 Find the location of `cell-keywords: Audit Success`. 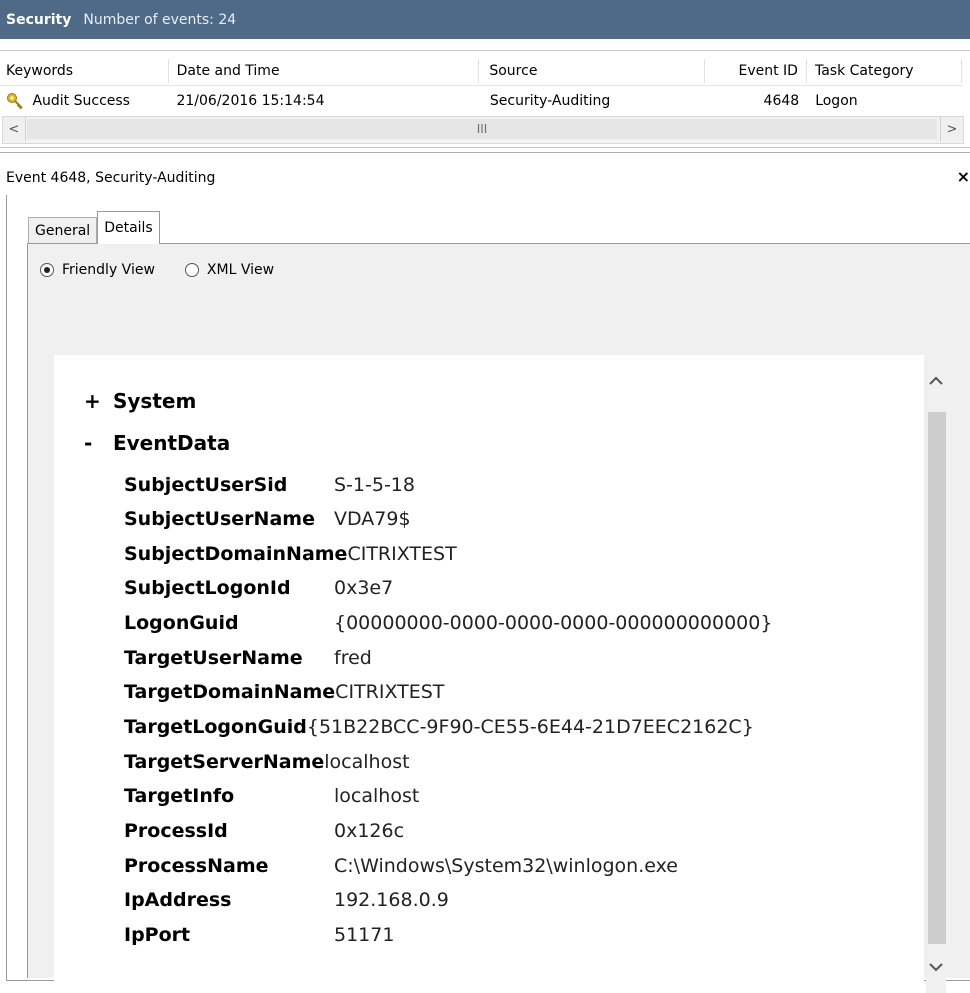

cell-keywords: Audit Success is located at coordinates (84, 101).